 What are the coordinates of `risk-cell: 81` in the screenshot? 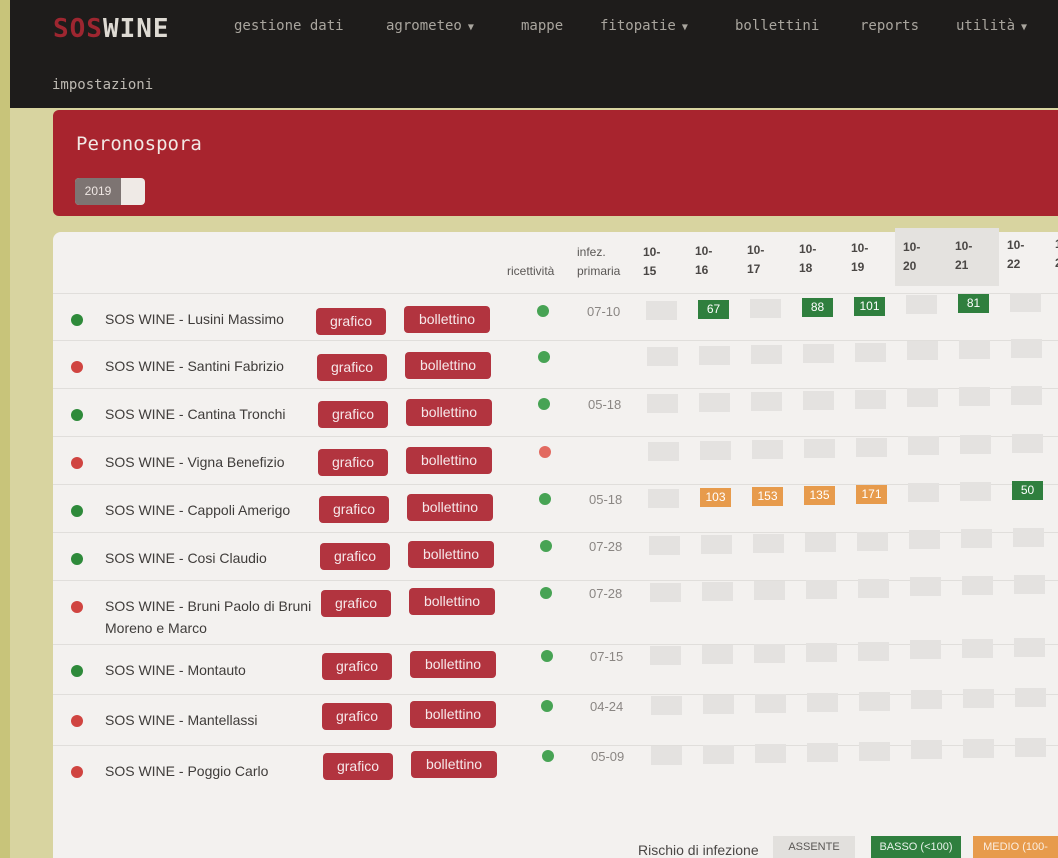 It's located at (973, 303).